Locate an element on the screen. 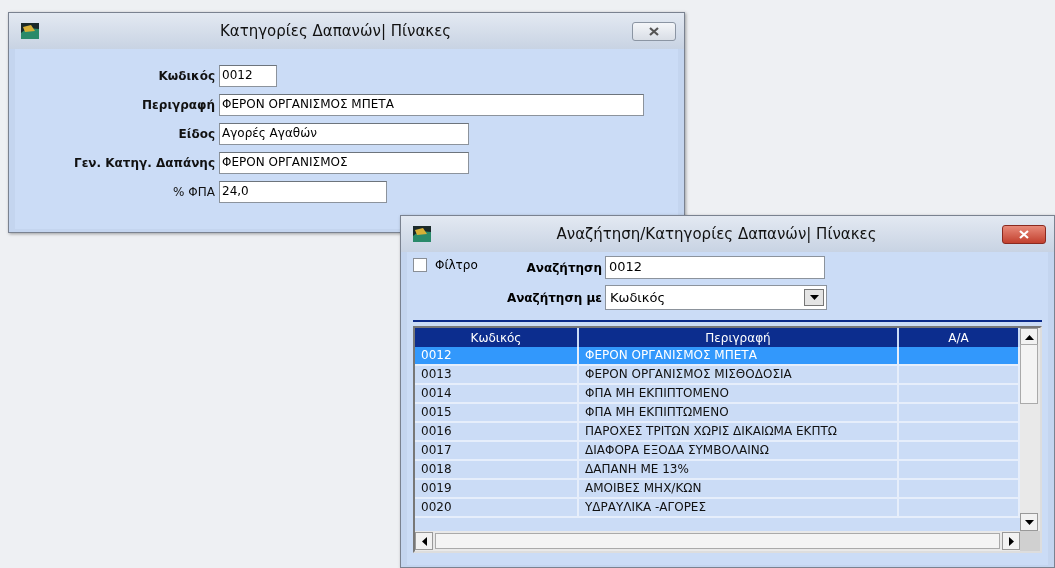 The image size is (1055, 568). table-cell: 0016 is located at coordinates (496, 431).